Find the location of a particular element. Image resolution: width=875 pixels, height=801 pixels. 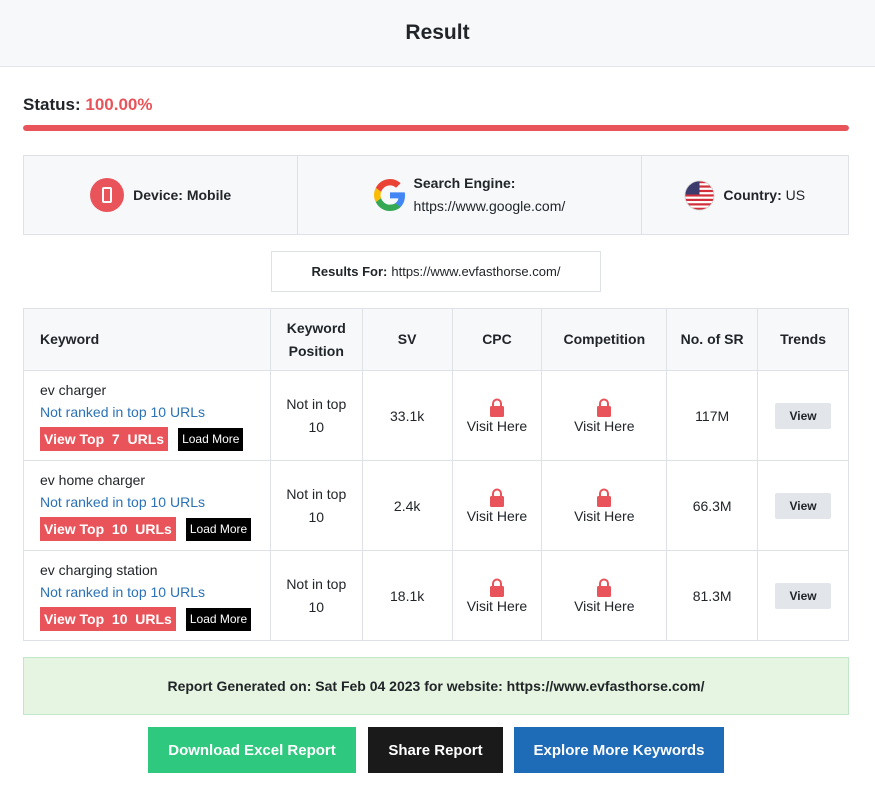

mobile-phone-icon is located at coordinates (107, 195).